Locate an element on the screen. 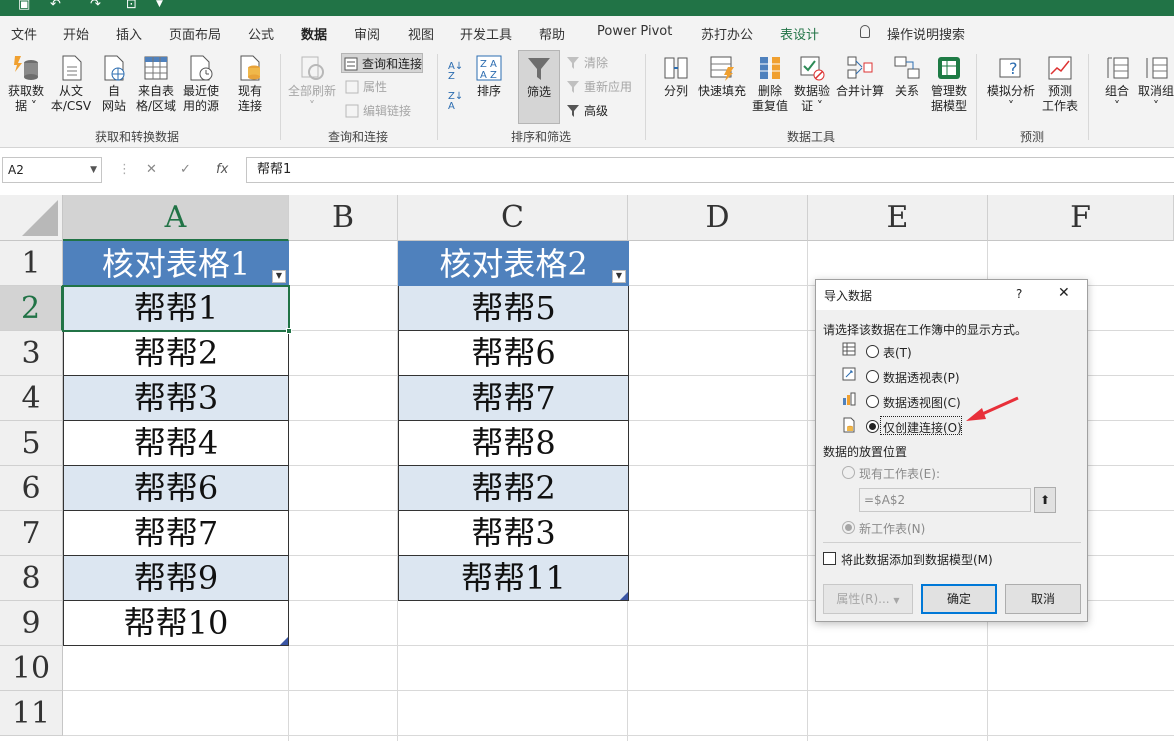 The width and height of the screenshot is (1174, 741). column-header-a: A is located at coordinates (176, 218).